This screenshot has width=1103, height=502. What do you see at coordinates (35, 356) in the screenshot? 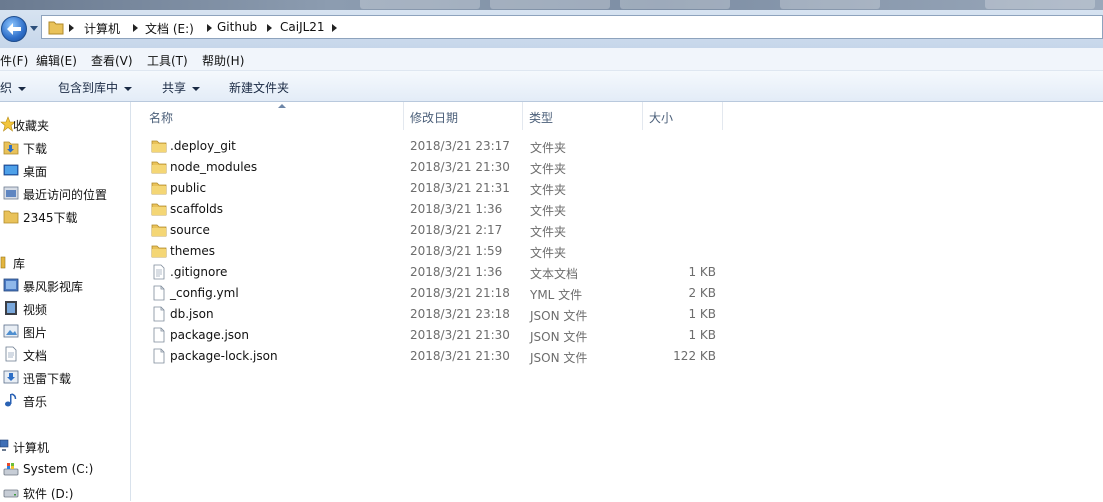
I see `nav-documents-label: 文档` at bounding box center [35, 356].